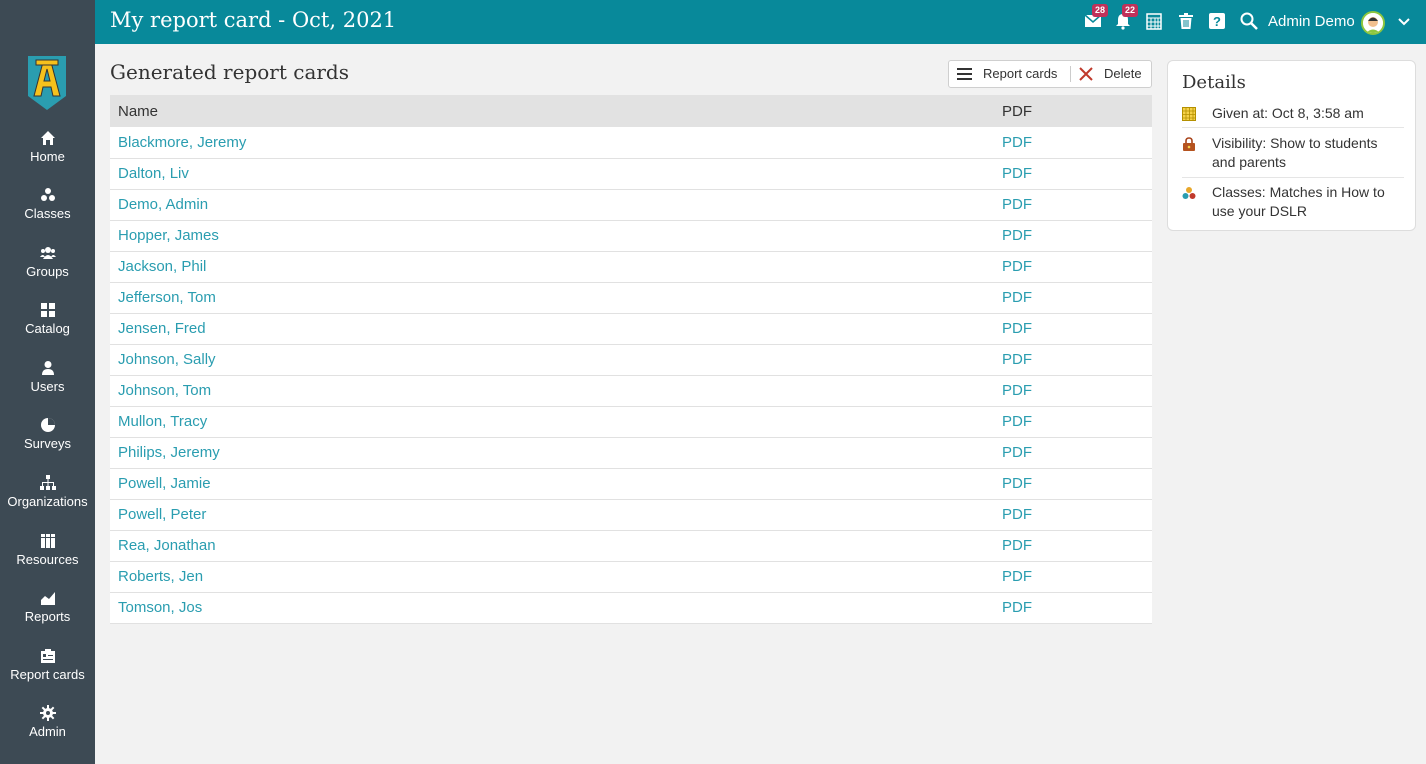 Image resolution: width=1426 pixels, height=764 pixels. I want to click on student-name-link: Tomson, Jos, so click(552, 608).